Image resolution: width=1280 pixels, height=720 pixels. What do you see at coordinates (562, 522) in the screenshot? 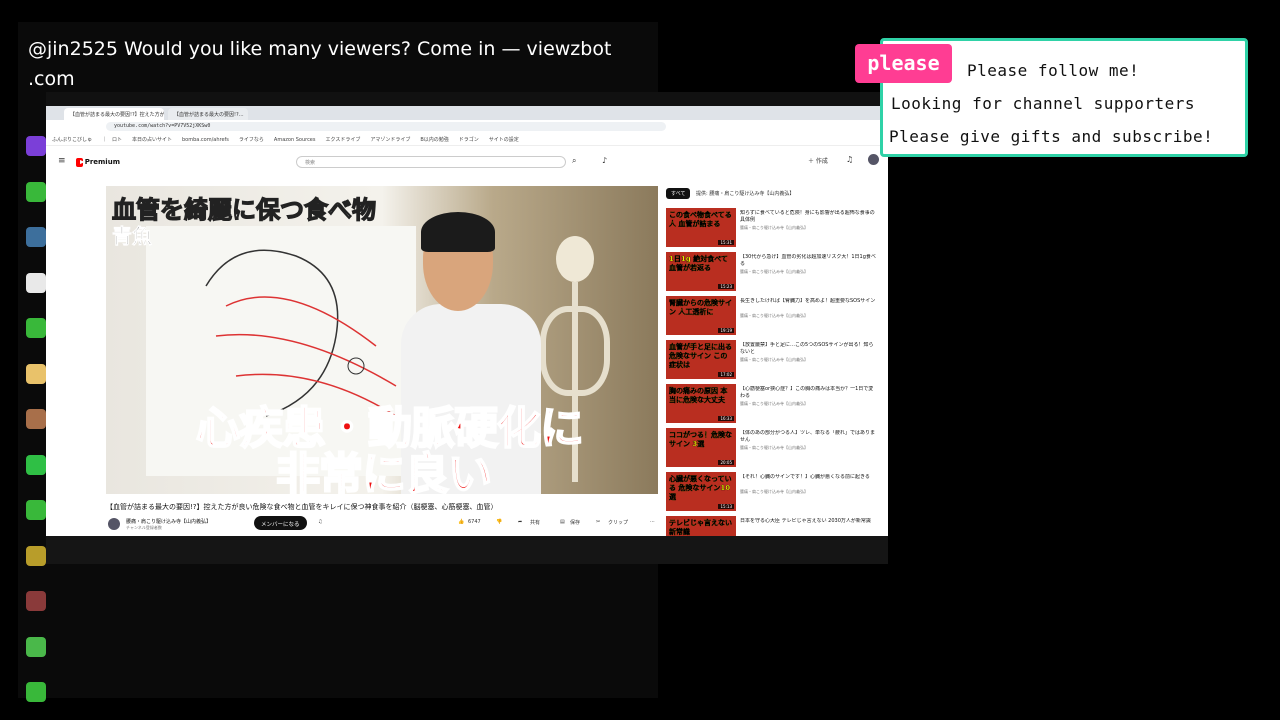
I see `save-icon: ▤` at bounding box center [562, 522].